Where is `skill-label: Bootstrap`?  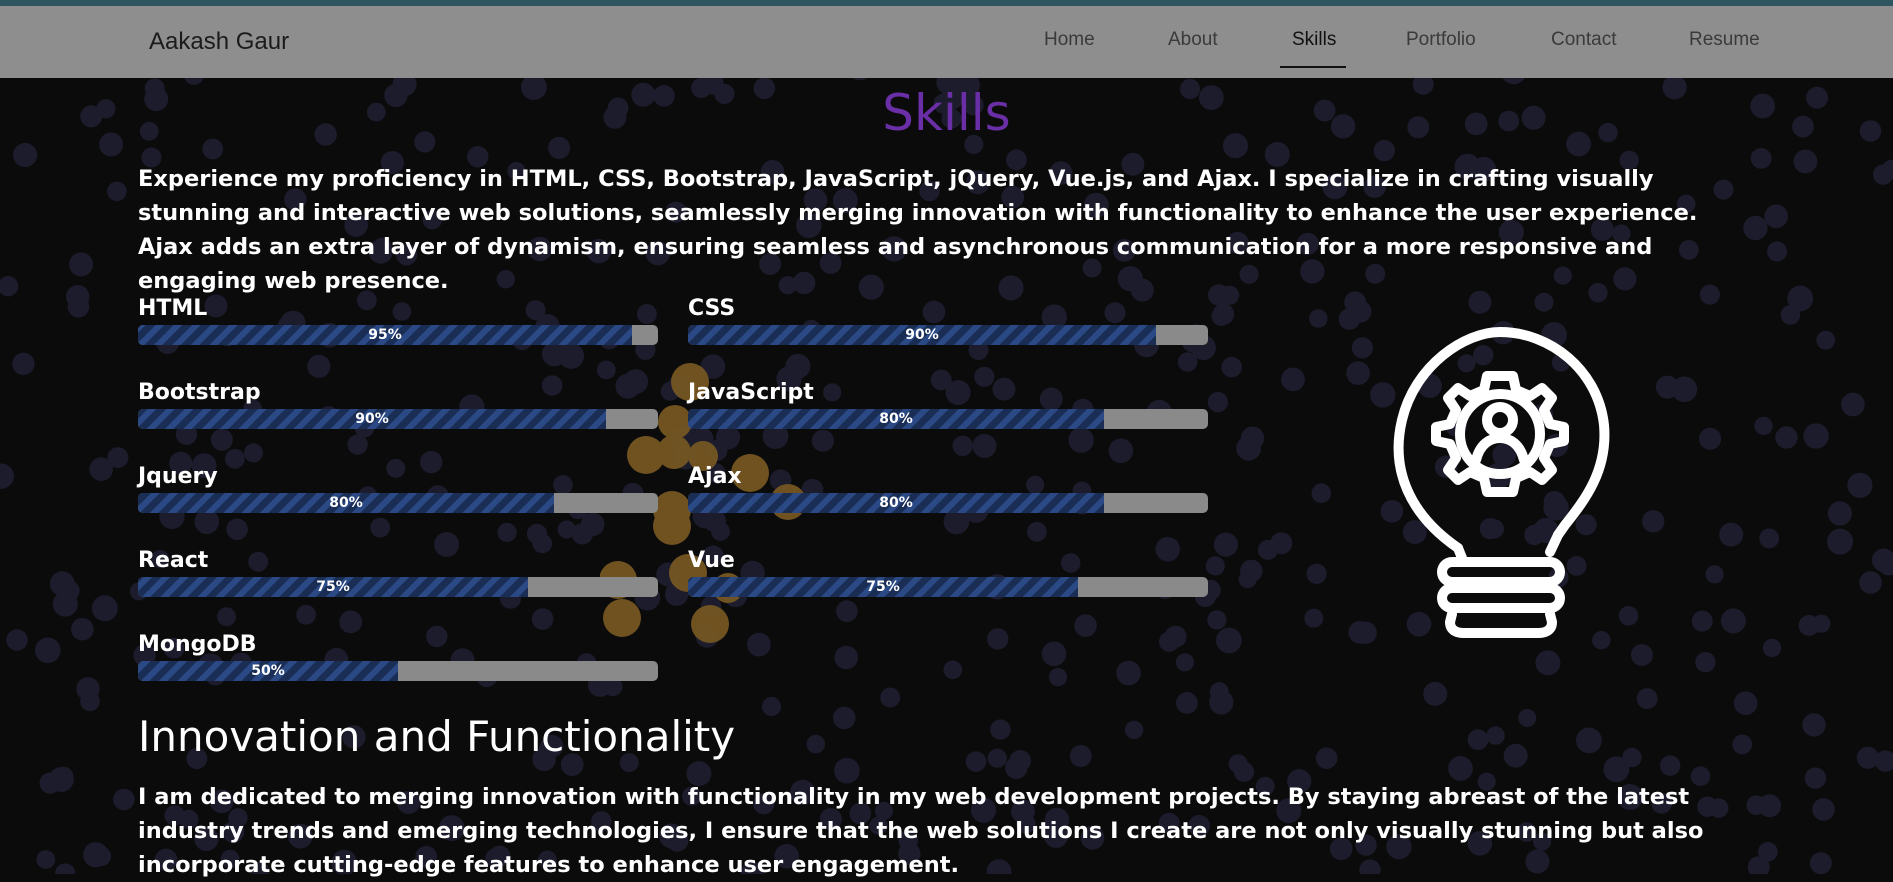 skill-label: Bootstrap is located at coordinates (199, 392).